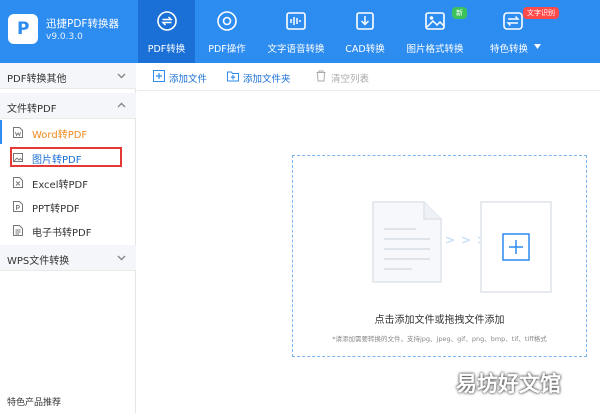 This screenshot has width=600, height=413. What do you see at coordinates (18, 182) in the screenshot?
I see `excel-file-icon` at bounding box center [18, 182].